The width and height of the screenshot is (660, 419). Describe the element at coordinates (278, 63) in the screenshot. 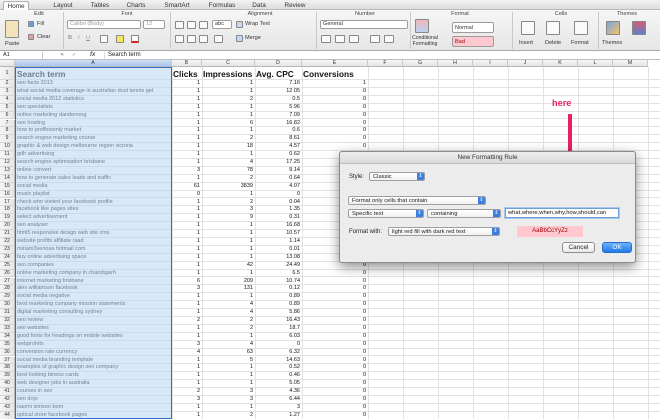

I see `column-header-d: D` at that location.